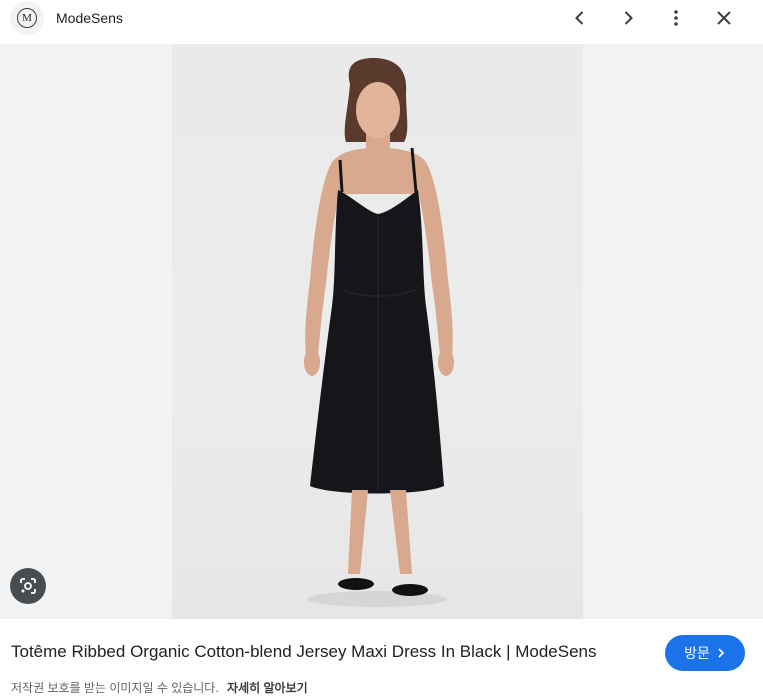 This screenshot has width=763, height=700. What do you see at coordinates (115, 688) in the screenshot?
I see `copyright-text: 저작권 보호를 받는 이미지일 수 있습니다.` at bounding box center [115, 688].